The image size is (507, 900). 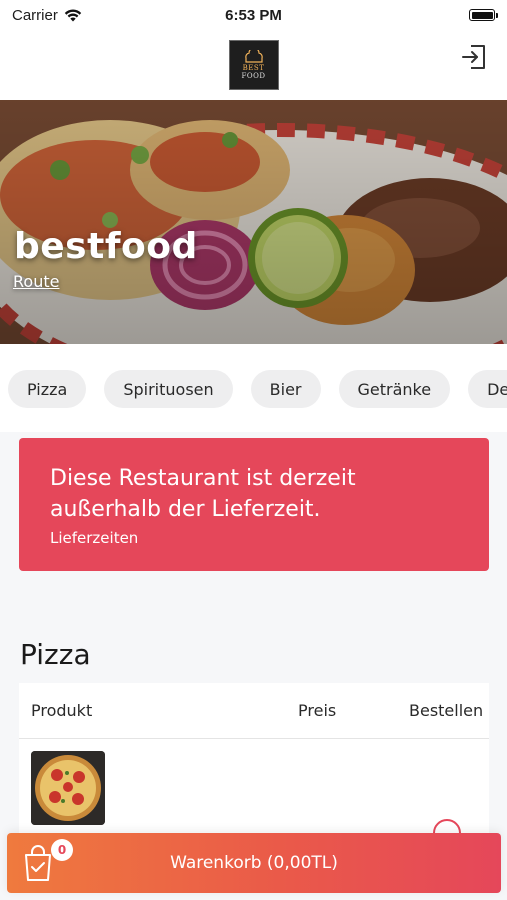 What do you see at coordinates (253, 15) in the screenshot?
I see `status-bar: Carrier 6:53 PM` at bounding box center [253, 15].